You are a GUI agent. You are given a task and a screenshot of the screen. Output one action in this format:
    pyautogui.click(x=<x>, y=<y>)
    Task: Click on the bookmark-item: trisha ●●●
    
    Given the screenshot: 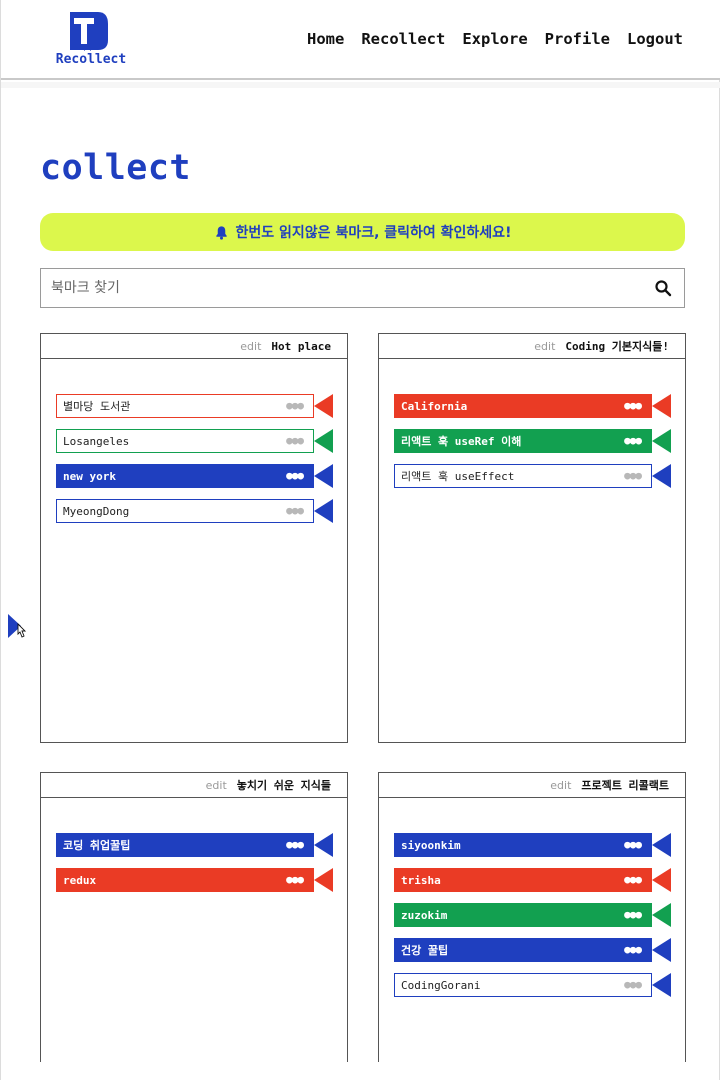 What is the action you would take?
    pyautogui.click(x=532, y=880)
    